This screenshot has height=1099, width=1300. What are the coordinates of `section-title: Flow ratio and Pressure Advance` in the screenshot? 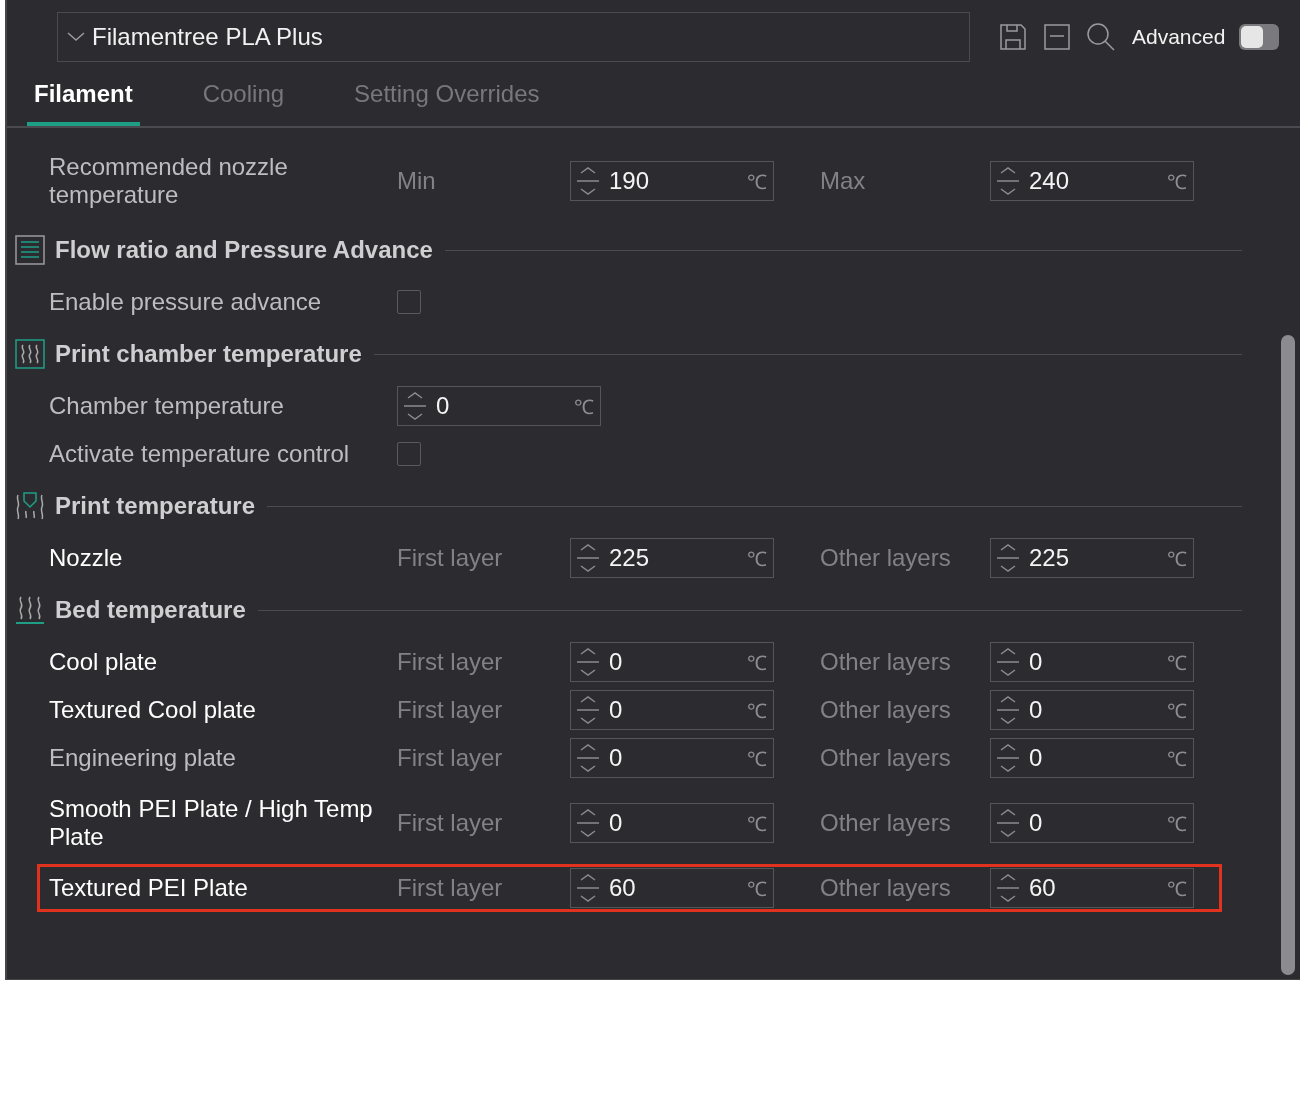 It's located at (244, 250).